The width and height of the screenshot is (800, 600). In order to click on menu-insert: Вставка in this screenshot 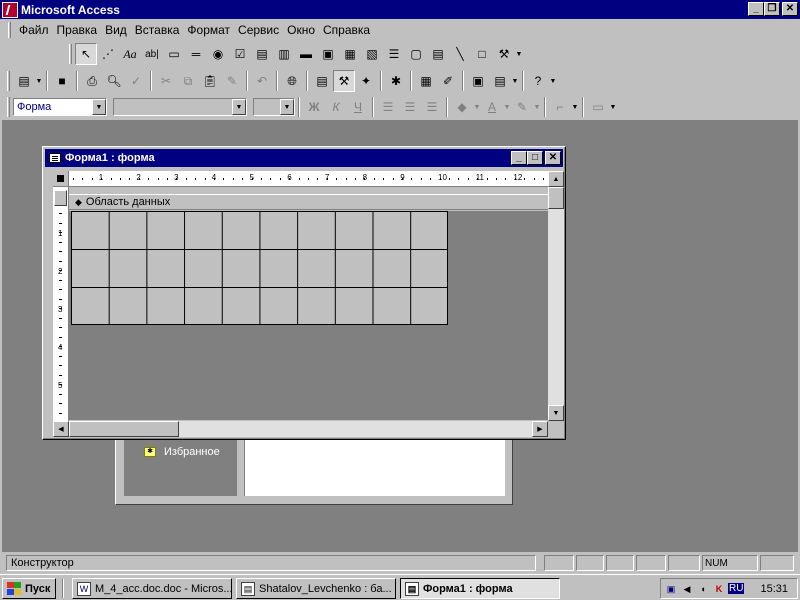, I will do `click(157, 30)`.